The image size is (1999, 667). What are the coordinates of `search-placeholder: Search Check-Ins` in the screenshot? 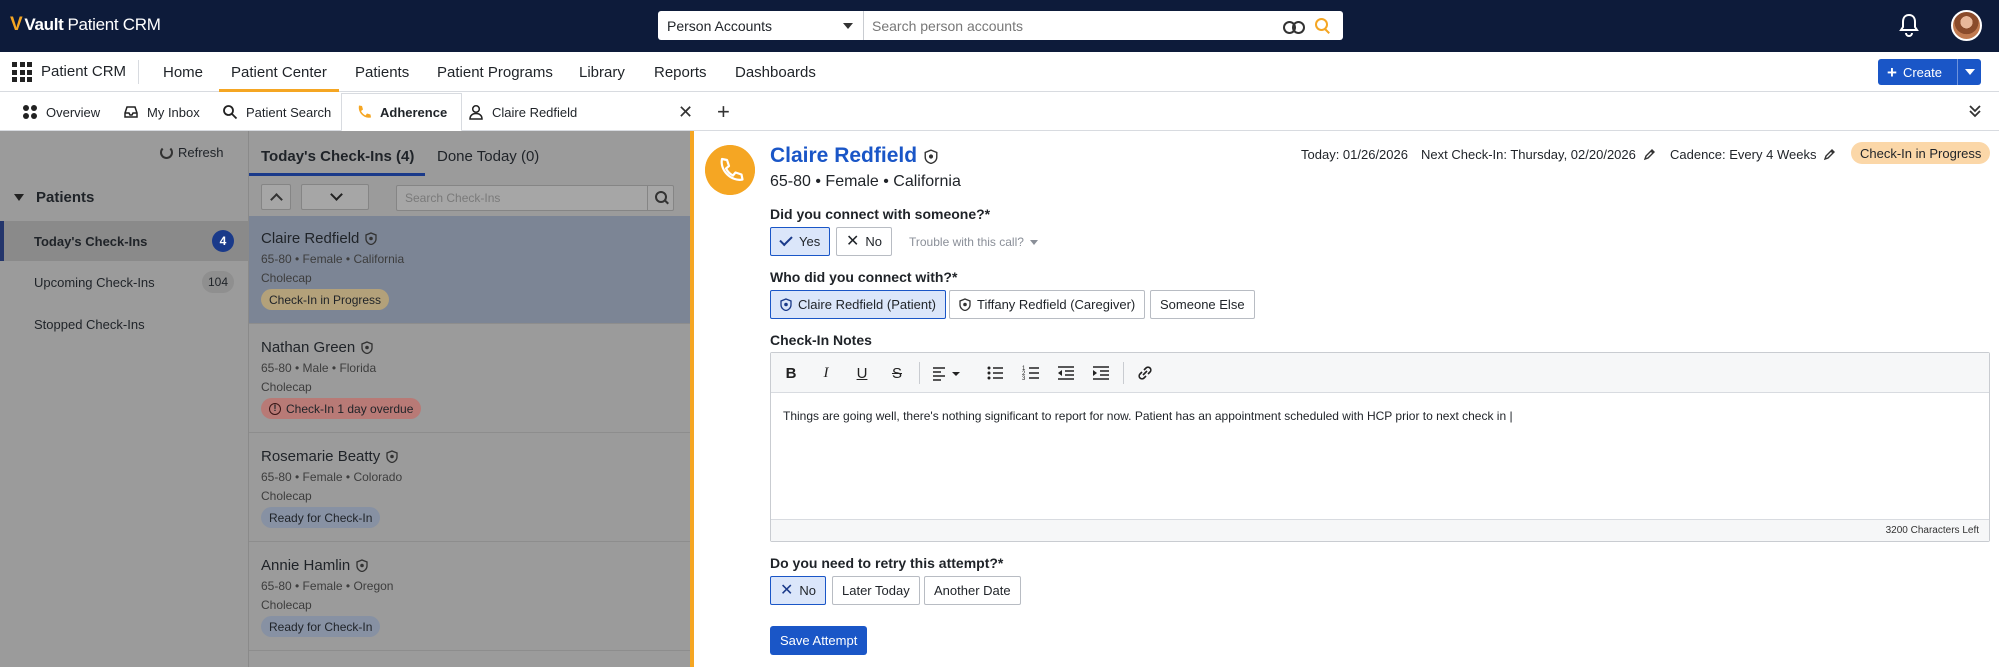 It's located at (453, 198).